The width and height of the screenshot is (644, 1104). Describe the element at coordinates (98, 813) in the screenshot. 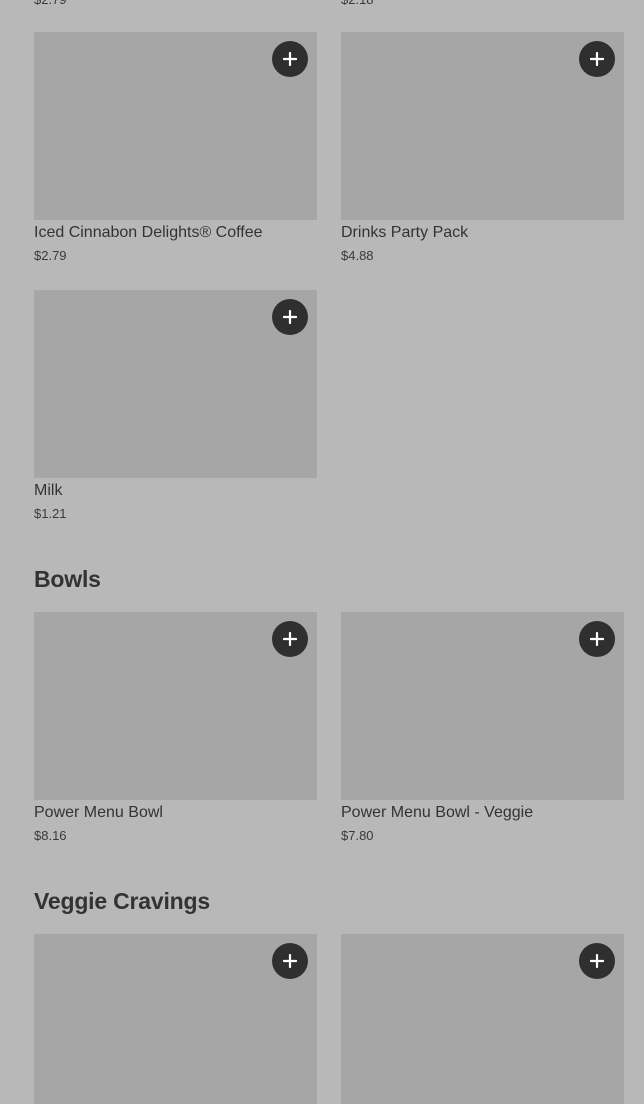

I see `item-name: Power Menu Bowl` at that location.